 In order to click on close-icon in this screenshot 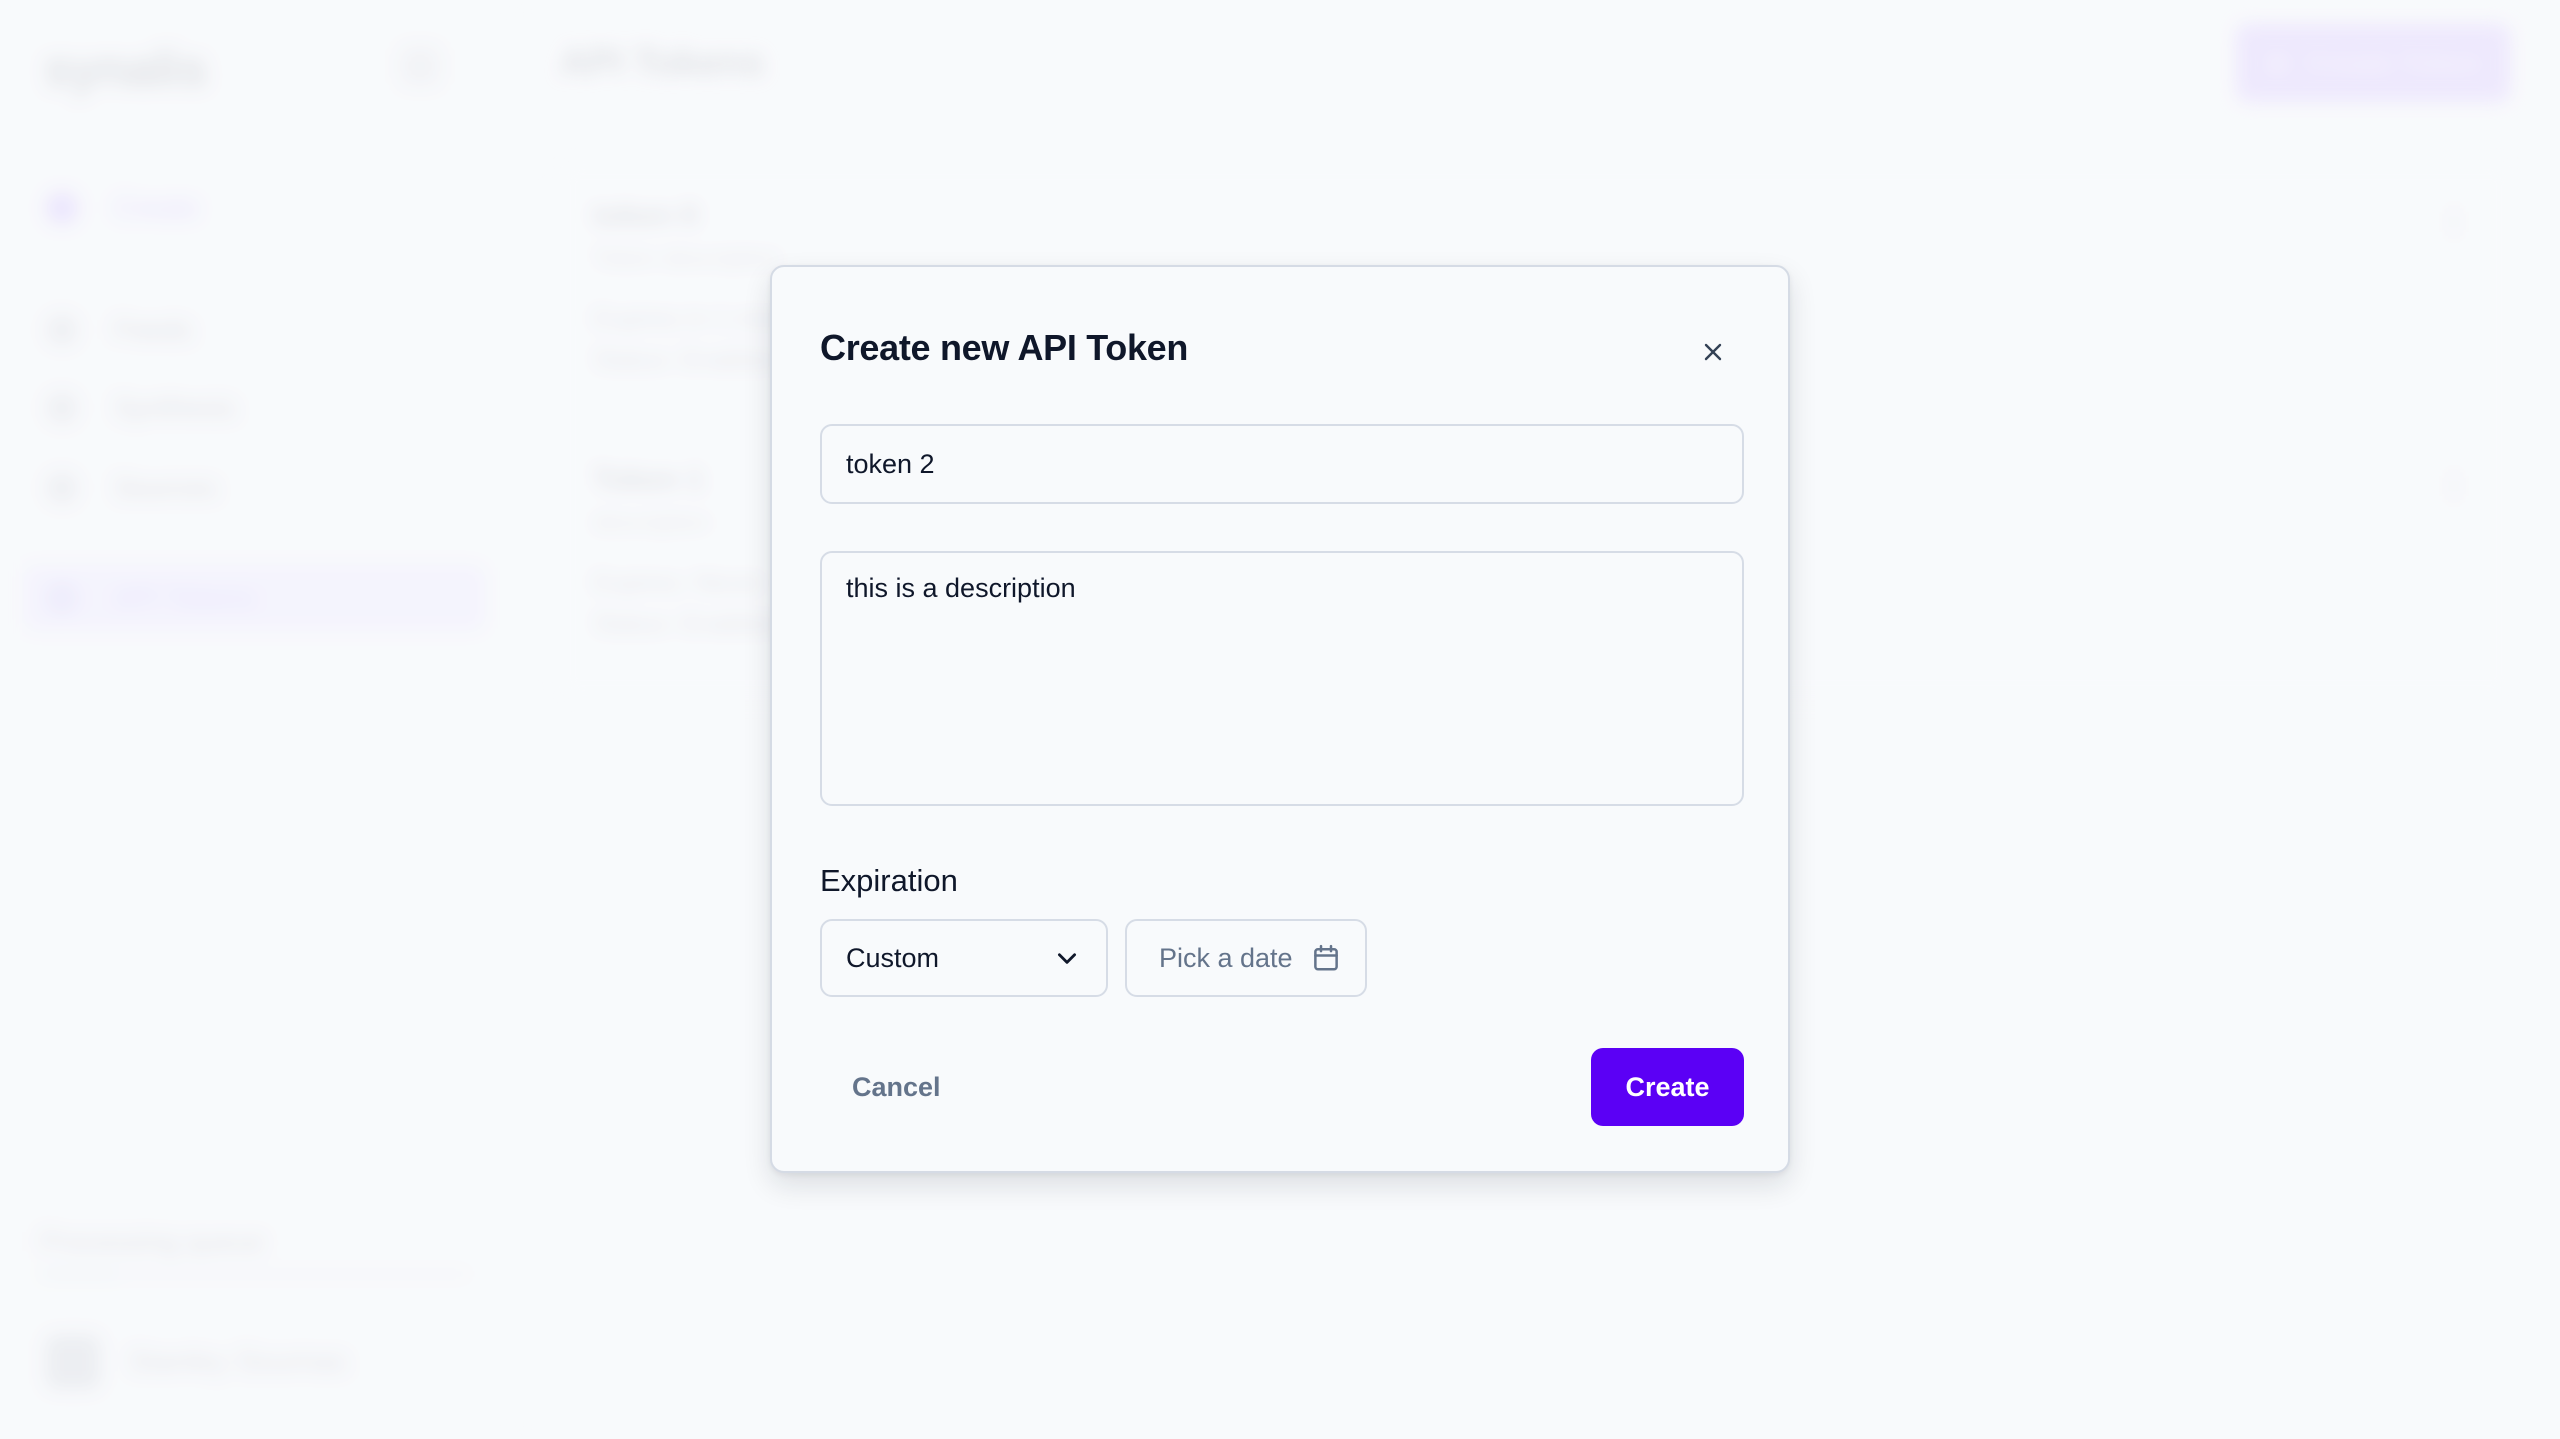, I will do `click(1713, 352)`.